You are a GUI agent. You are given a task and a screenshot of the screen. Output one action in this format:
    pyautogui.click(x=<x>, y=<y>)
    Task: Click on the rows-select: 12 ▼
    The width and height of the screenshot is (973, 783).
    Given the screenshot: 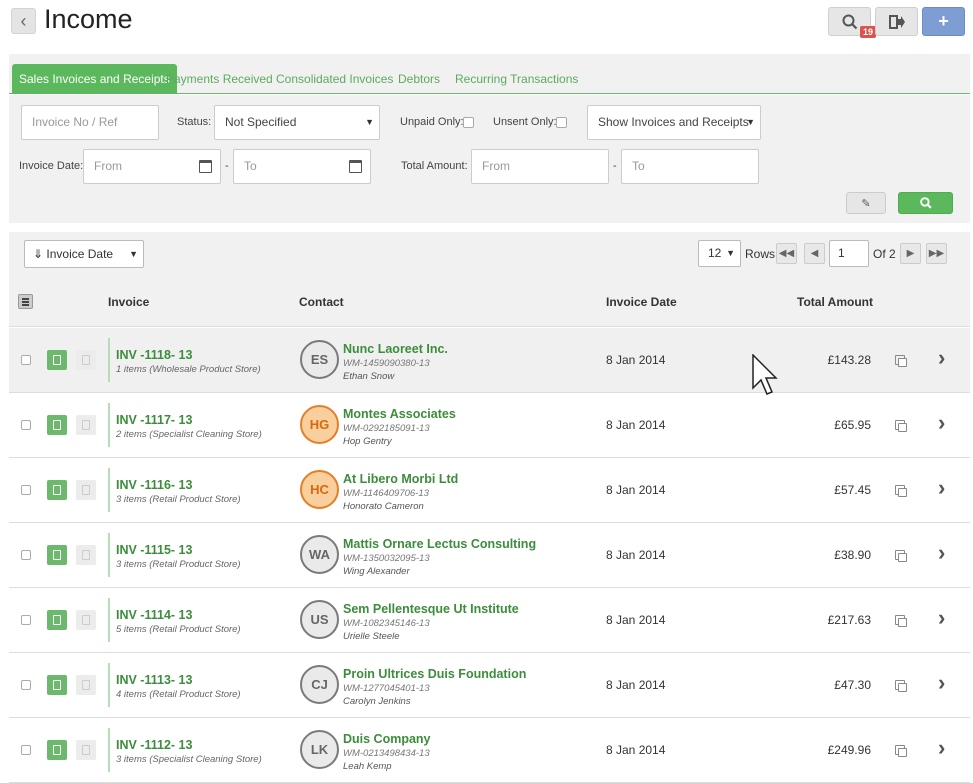 What is the action you would take?
    pyautogui.click(x=719, y=253)
    